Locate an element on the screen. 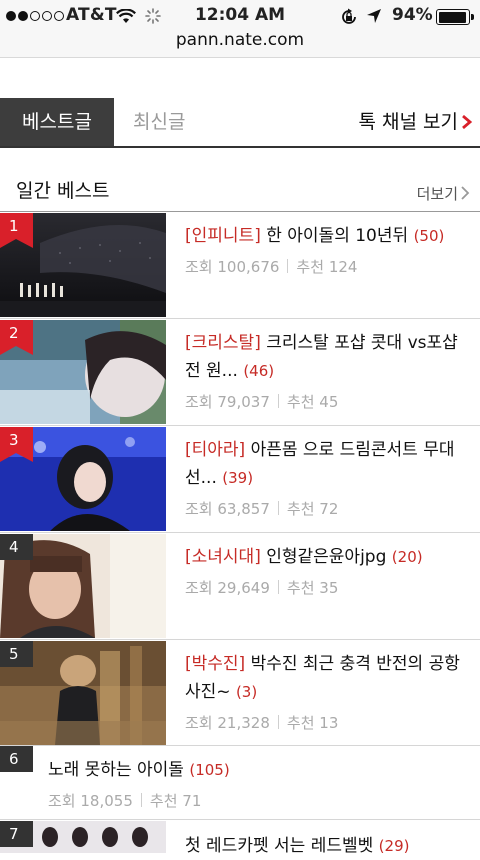 The width and height of the screenshot is (480, 860). post-title: [인피니트] 한 아이돌의 10년뒤 (50) is located at coordinates (324, 236).